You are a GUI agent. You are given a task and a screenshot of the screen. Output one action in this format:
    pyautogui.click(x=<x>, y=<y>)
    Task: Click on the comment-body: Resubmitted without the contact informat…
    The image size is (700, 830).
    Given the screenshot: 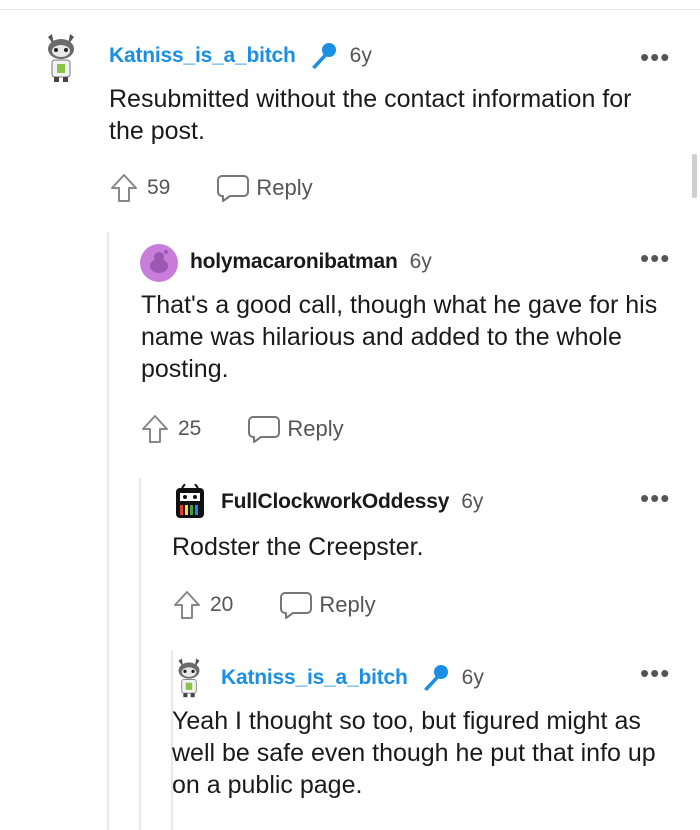 What is the action you would take?
    pyautogui.click(x=370, y=115)
    